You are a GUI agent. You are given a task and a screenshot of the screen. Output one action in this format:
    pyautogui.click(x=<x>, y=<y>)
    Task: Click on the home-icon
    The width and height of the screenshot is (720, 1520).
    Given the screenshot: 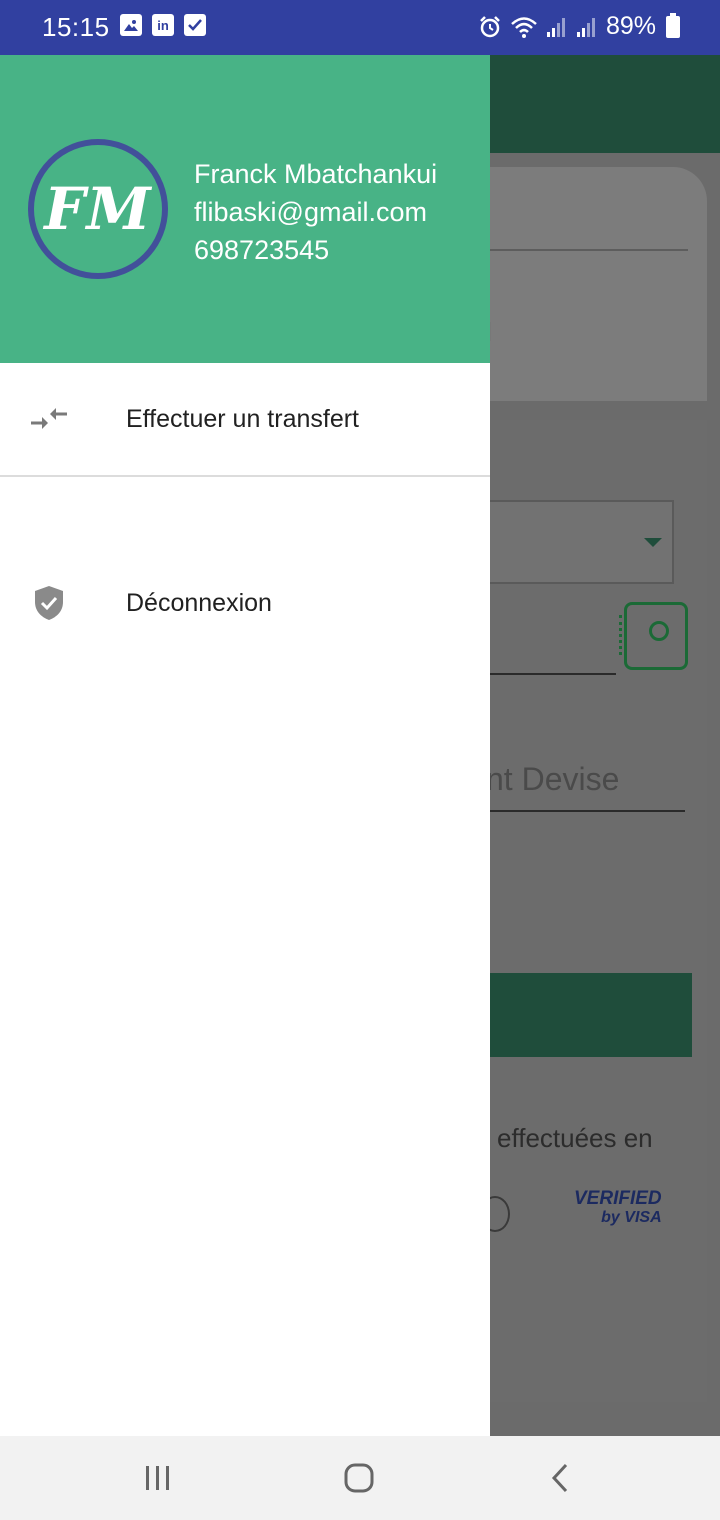 What is the action you would take?
    pyautogui.click(x=359, y=1478)
    